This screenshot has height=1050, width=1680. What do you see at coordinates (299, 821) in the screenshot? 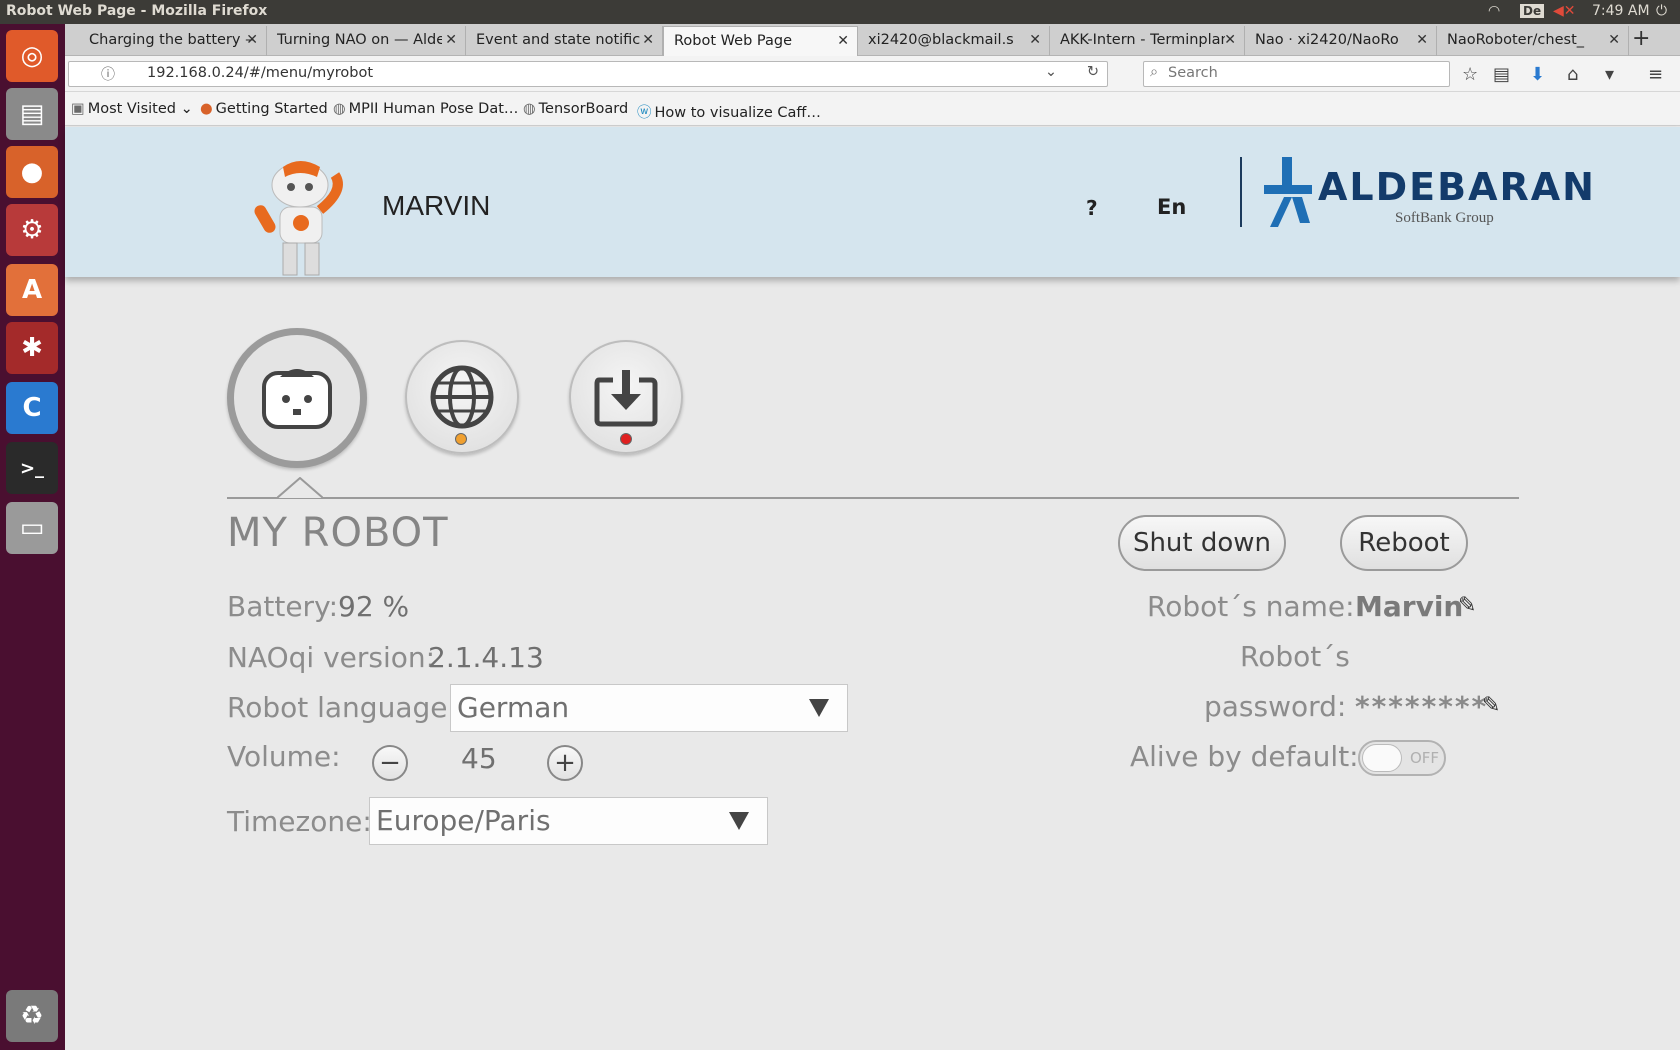
I see `timezone-label: Timezone:` at bounding box center [299, 821].